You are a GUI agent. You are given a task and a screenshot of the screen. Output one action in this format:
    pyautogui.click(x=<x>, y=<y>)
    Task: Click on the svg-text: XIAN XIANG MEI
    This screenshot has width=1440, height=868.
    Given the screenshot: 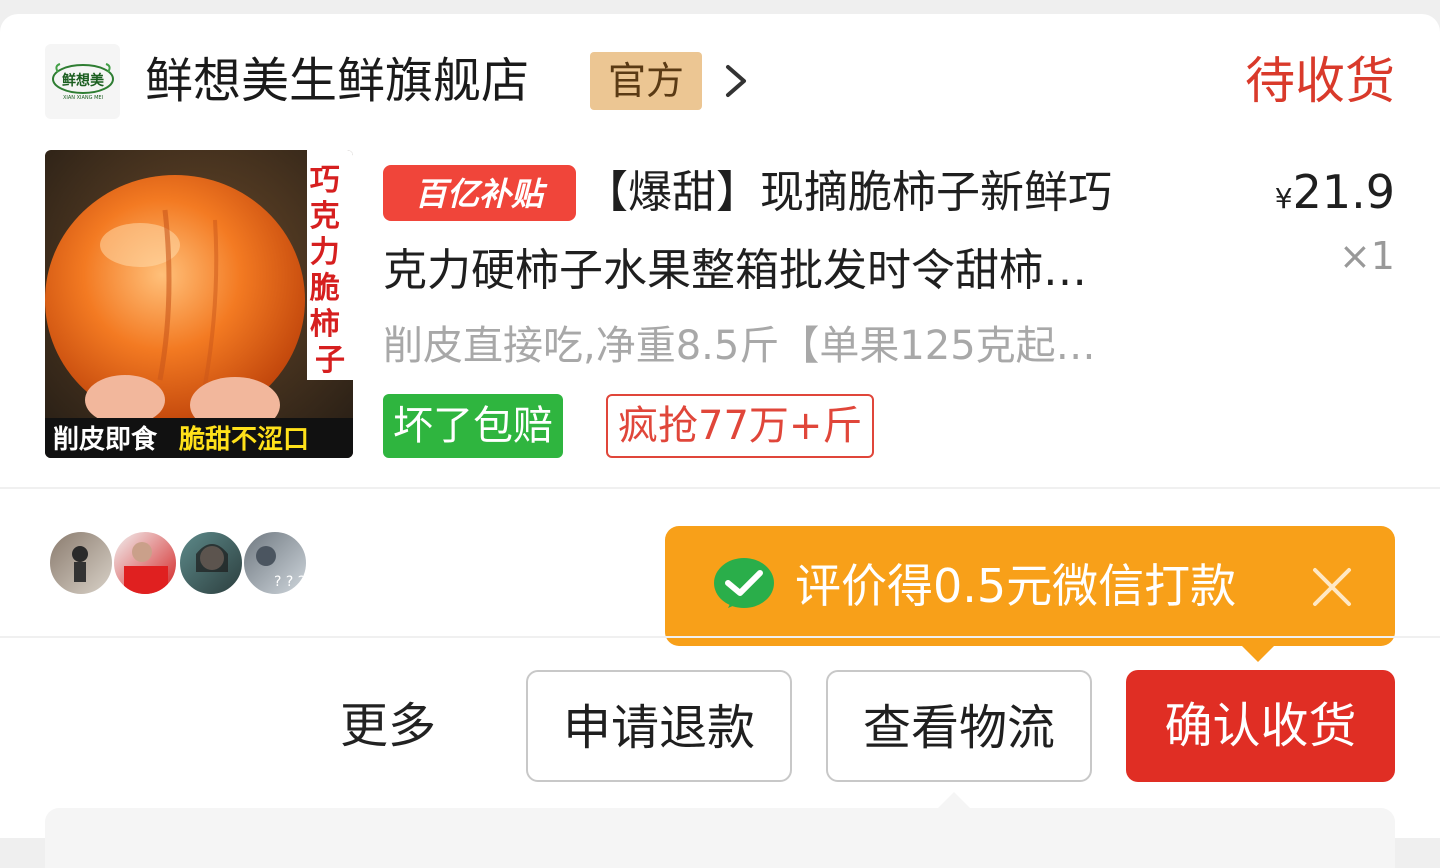 What is the action you would take?
    pyautogui.click(x=82, y=98)
    